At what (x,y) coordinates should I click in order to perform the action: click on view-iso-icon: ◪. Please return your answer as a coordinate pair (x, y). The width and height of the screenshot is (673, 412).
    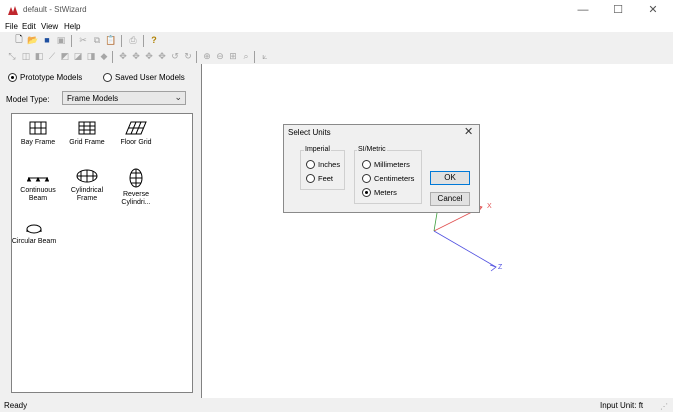
    Looking at the image, I should click on (78, 56).